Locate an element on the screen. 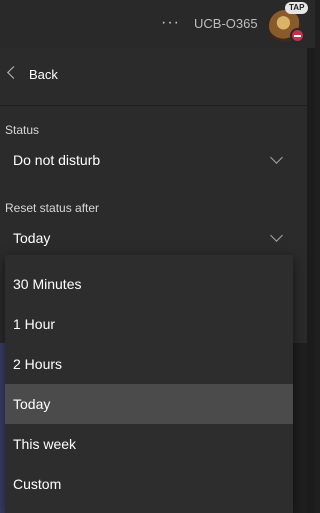 The image size is (320, 513). status-value: Do not disturb is located at coordinates (57, 160).